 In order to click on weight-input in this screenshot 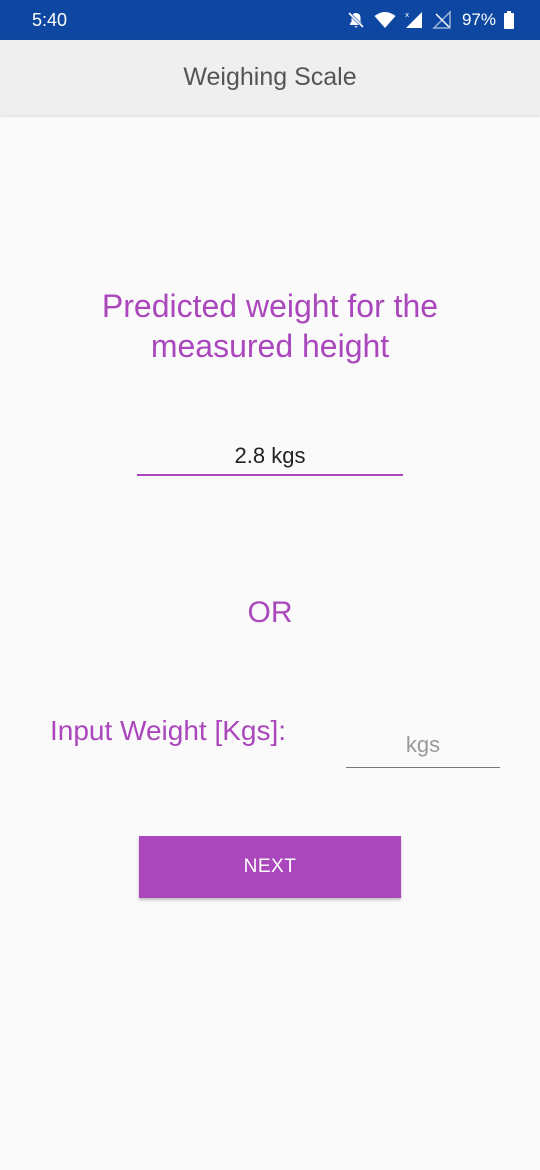, I will do `click(423, 745)`.